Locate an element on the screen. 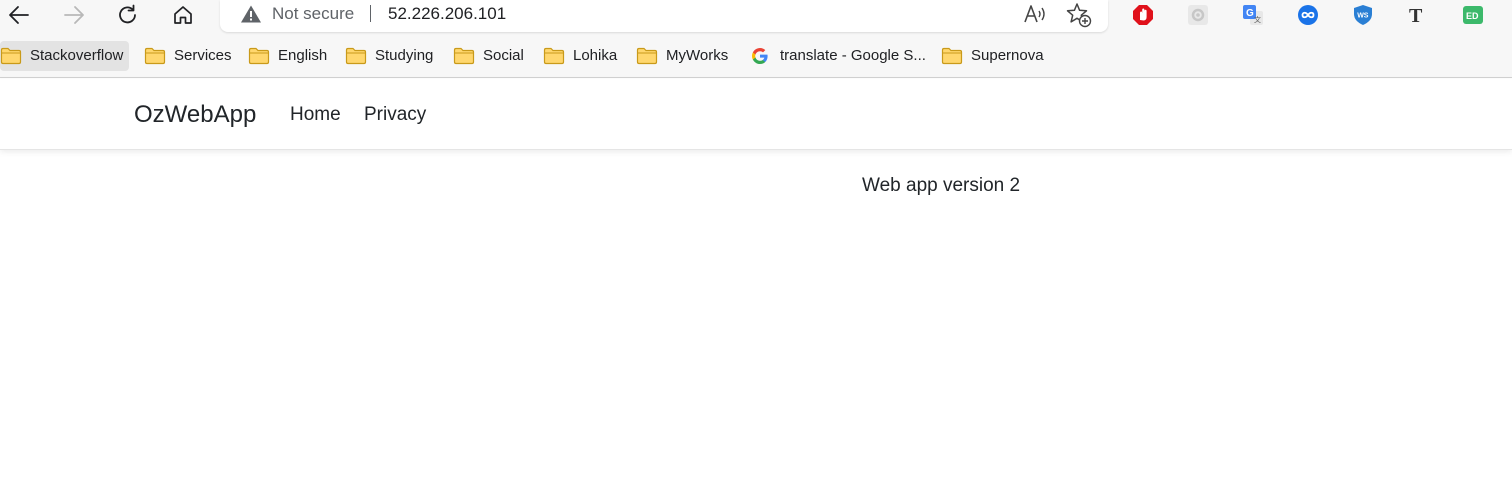  svg-text: G is located at coordinates (1250, 13).